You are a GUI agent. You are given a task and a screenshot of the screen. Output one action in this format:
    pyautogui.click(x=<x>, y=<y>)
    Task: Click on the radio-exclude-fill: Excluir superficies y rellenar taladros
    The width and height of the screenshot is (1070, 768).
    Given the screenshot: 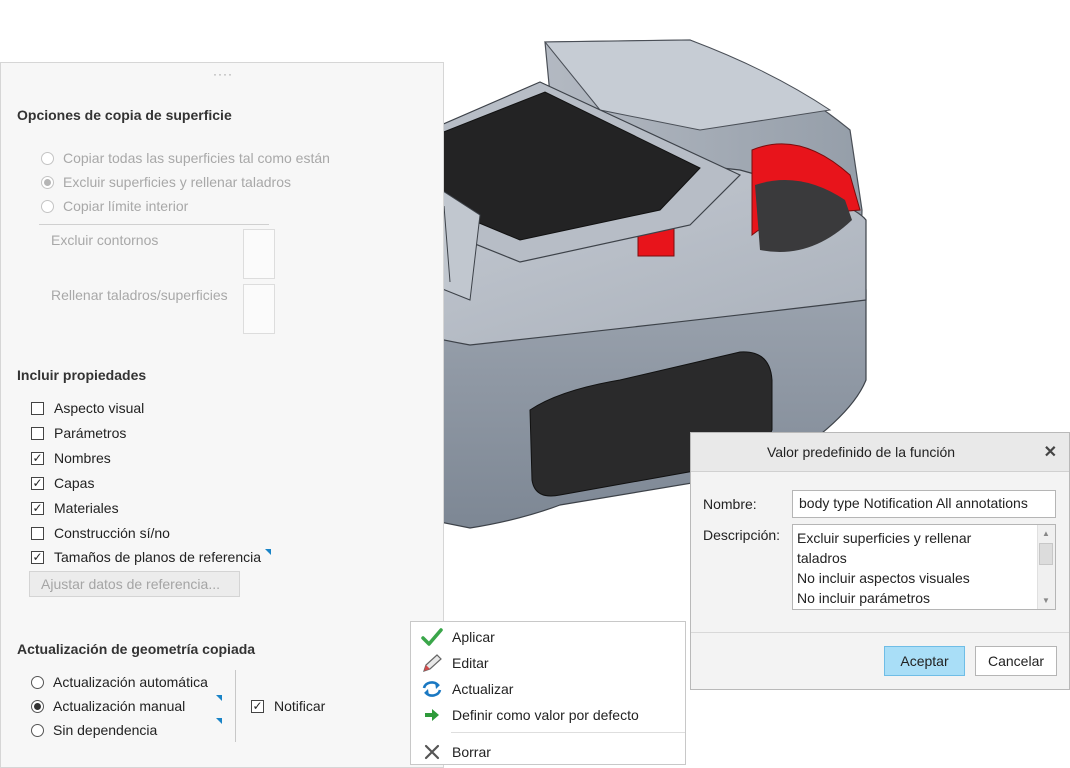 What is the action you would take?
    pyautogui.click(x=166, y=182)
    